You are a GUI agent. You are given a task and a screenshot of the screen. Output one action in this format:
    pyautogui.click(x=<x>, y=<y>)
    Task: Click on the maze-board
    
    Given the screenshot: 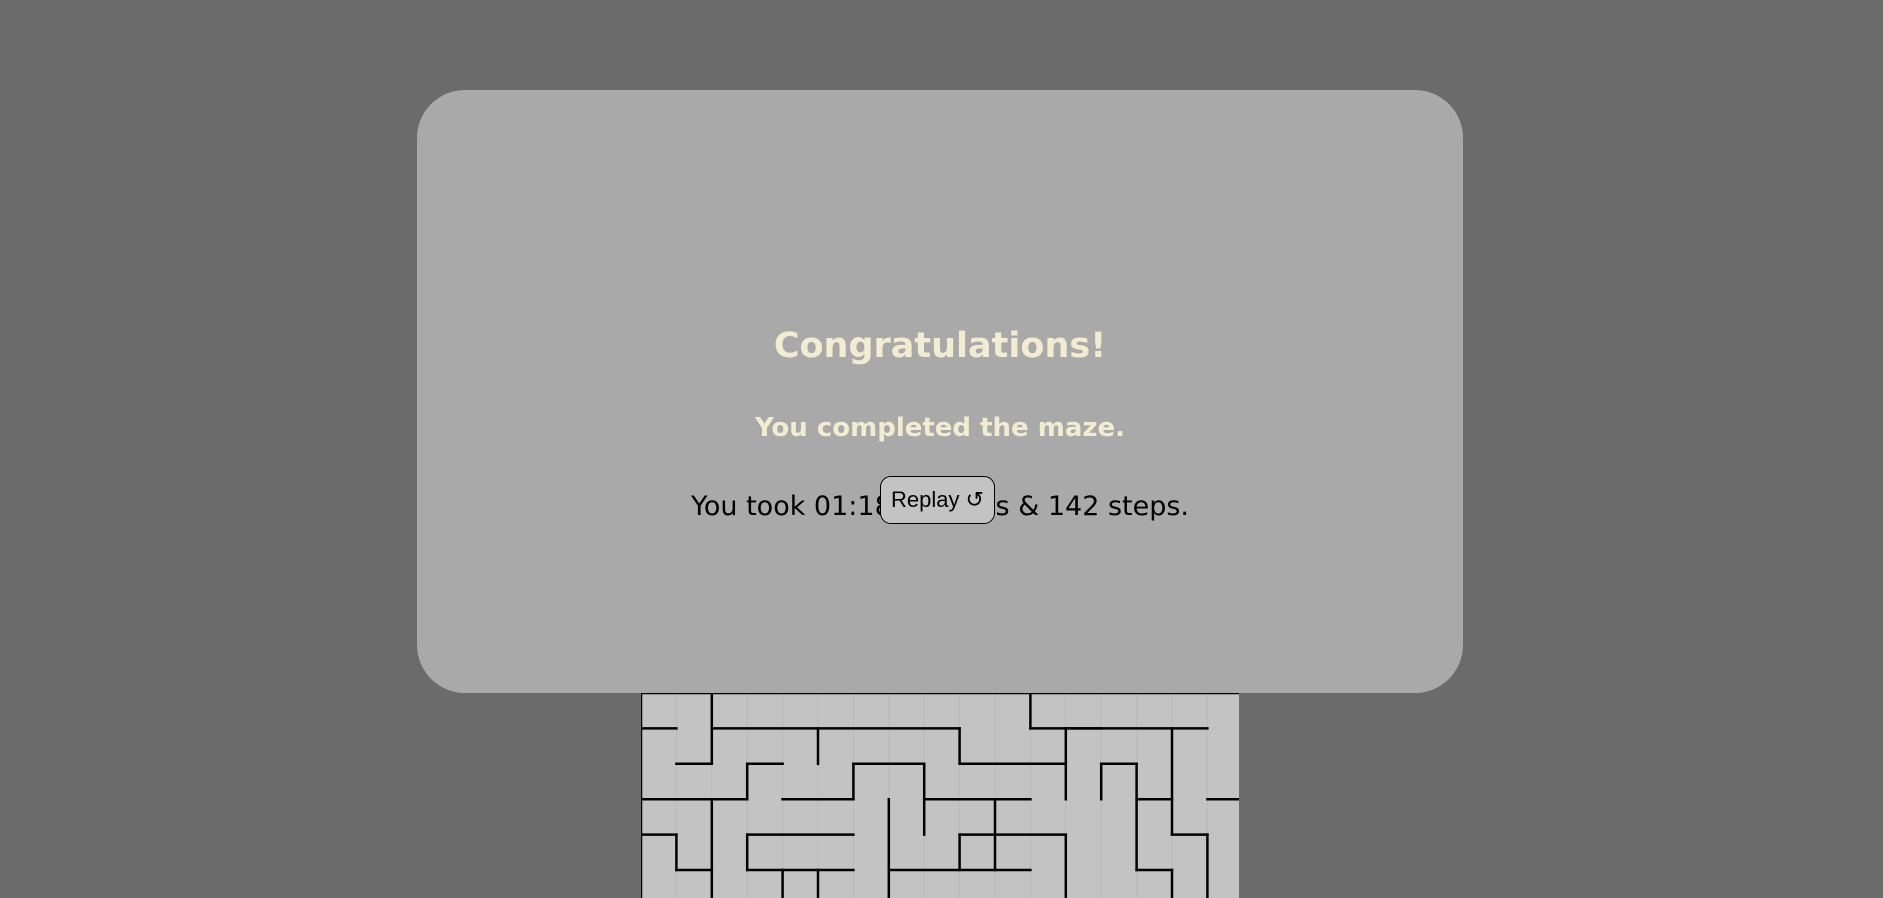 What is the action you would take?
    pyautogui.click(x=940, y=795)
    